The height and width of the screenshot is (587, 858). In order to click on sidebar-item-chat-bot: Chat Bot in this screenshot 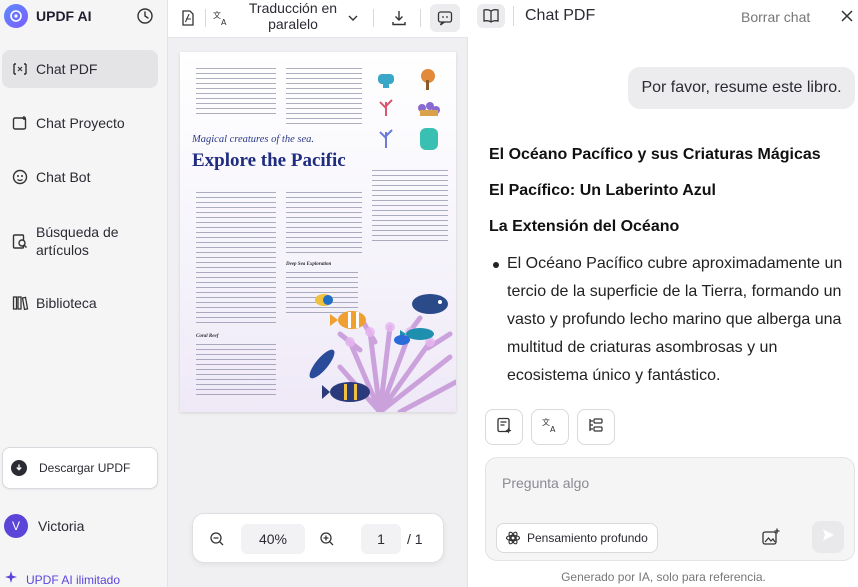, I will do `click(80, 177)`.